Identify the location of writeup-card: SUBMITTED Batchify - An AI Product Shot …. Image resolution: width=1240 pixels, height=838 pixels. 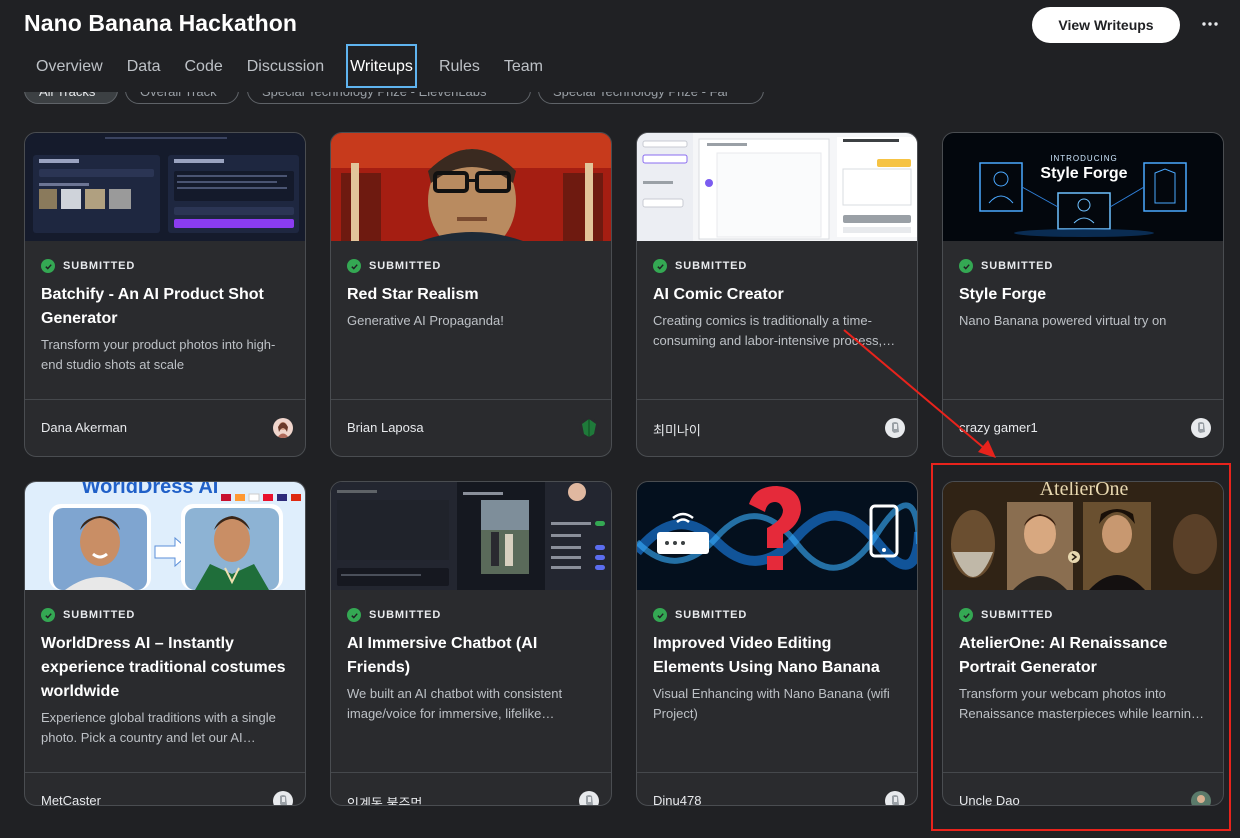
(165, 294).